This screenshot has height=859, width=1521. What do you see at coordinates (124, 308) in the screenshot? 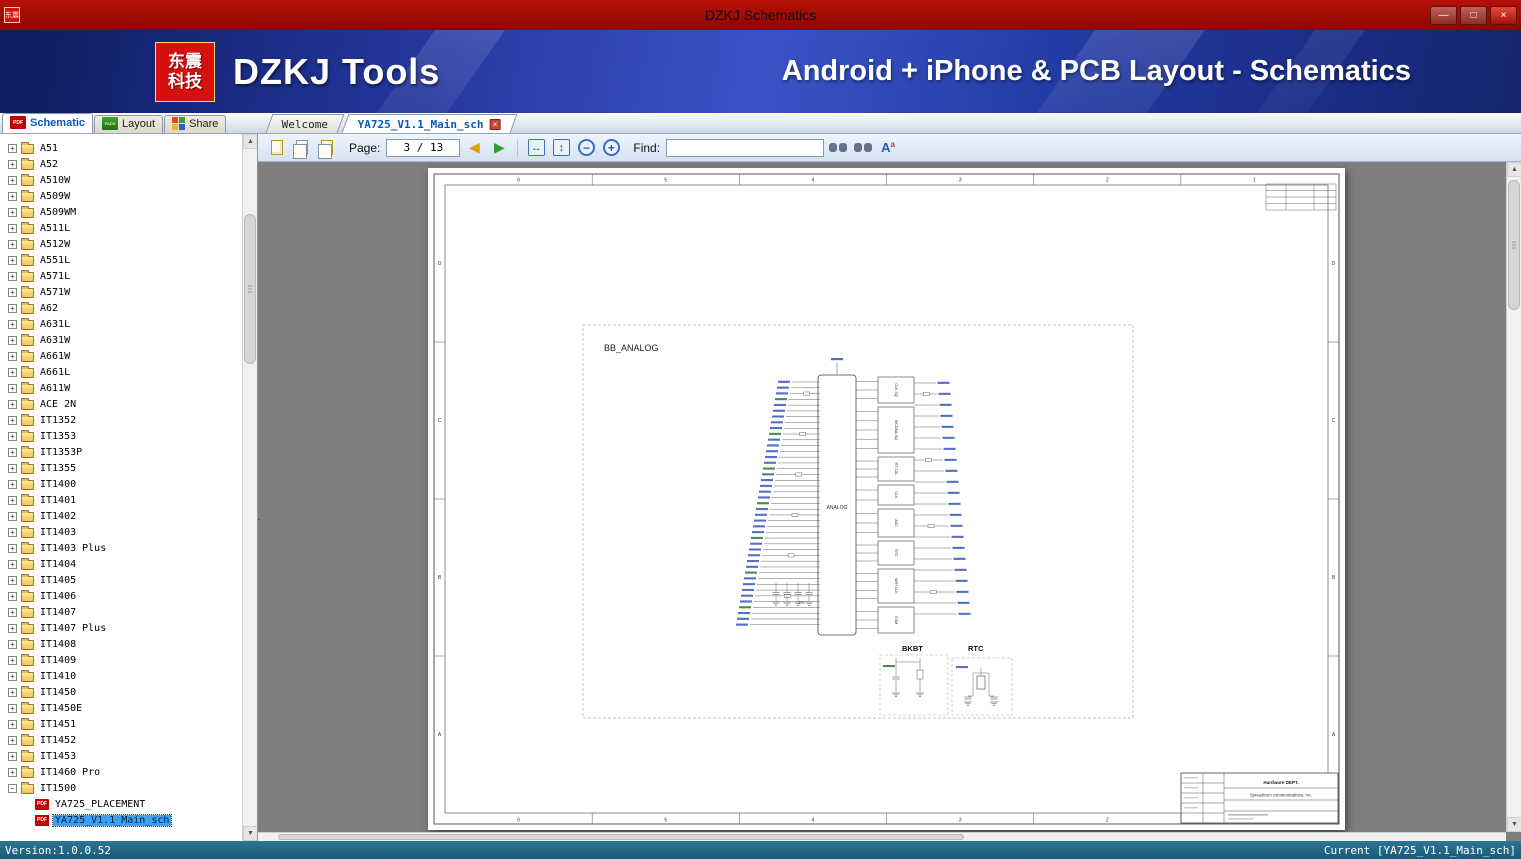
I see `tree-item: + A62` at bounding box center [124, 308].